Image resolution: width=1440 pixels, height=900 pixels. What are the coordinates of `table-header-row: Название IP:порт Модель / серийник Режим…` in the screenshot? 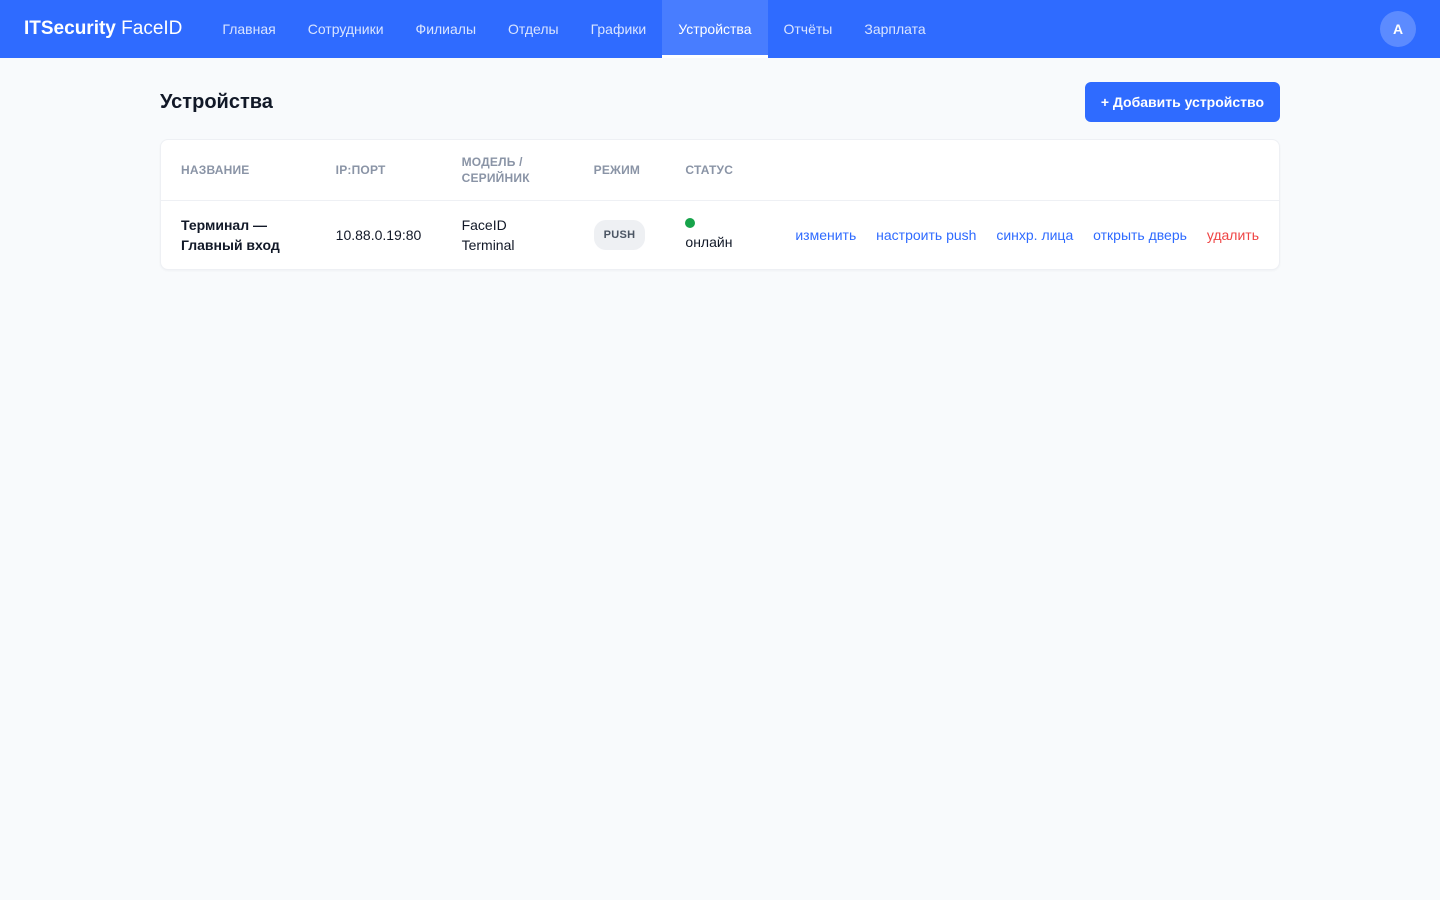 It's located at (720, 170).